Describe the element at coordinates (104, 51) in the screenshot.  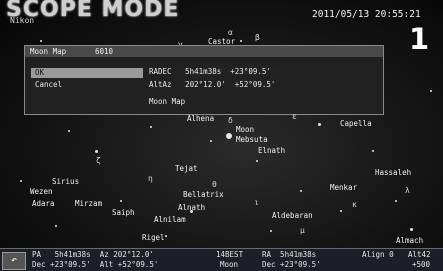
I see `dialog-code: 6010` at that location.